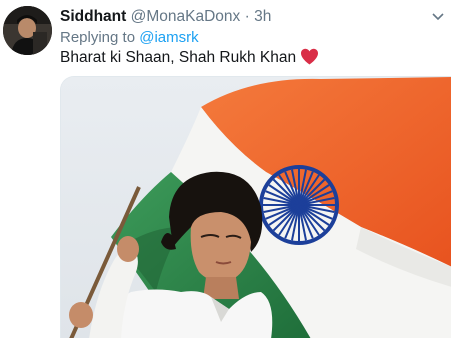 This screenshot has height=338, width=451. What do you see at coordinates (98, 37) in the screenshot?
I see `replying-prefix: Replying to` at bounding box center [98, 37].